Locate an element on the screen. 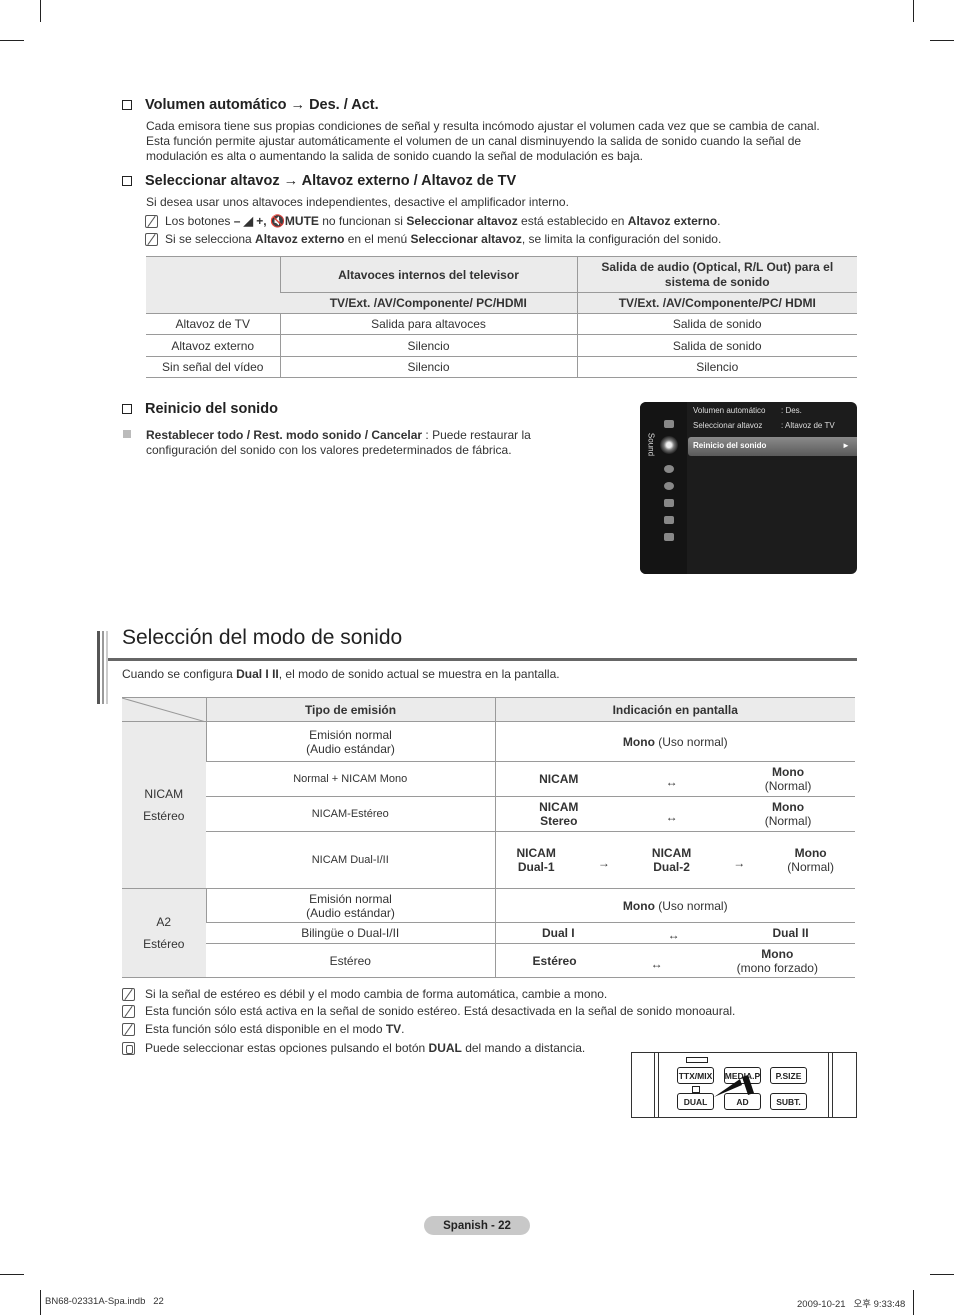 This screenshot has width=954, height=1315. dual-button: DUAL is located at coordinates (695, 1101).